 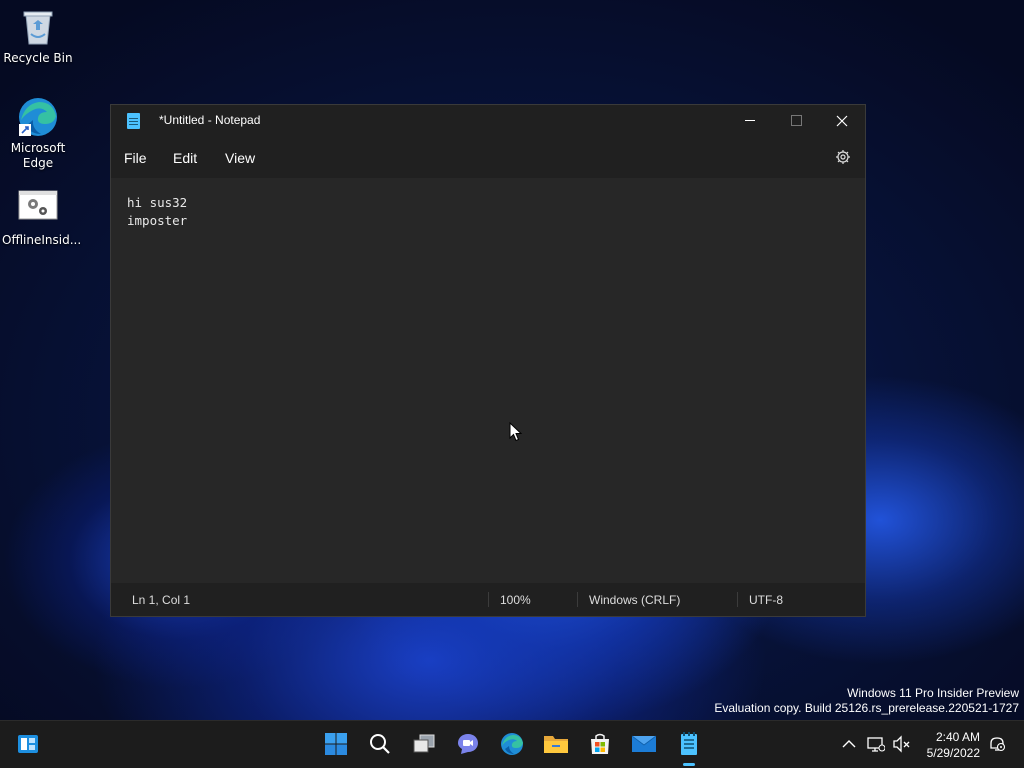 I want to click on close-button, so click(x=842, y=120).